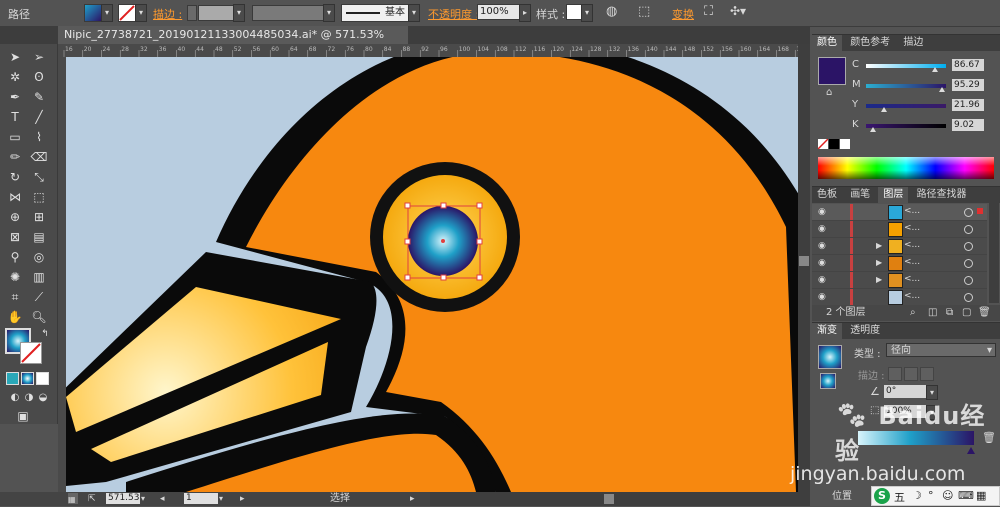 This screenshot has width=1000, height=507. What do you see at coordinates (827, 43) in the screenshot?
I see `tab-color: 颜色` at bounding box center [827, 43].